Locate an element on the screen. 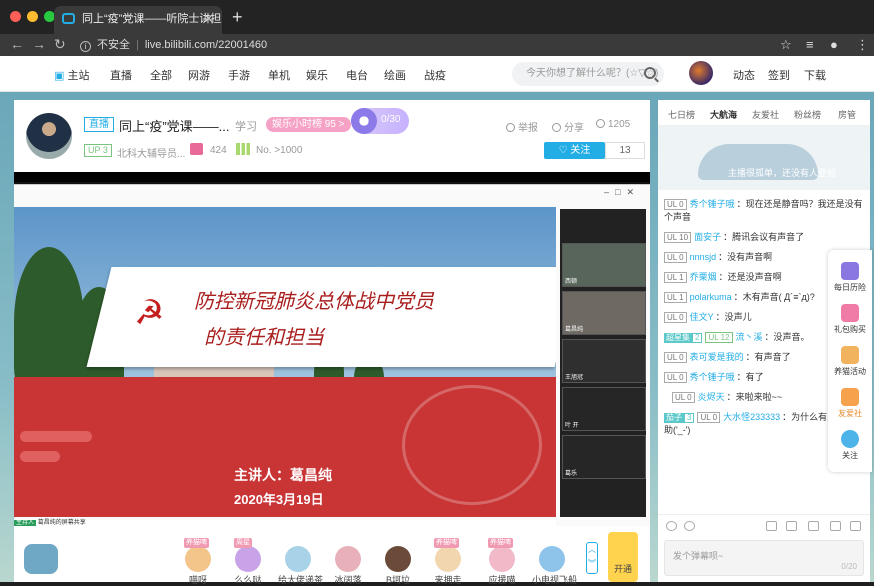 The height and width of the screenshot is (586, 874). input-placeholder: 发个弹幕呗~ is located at coordinates (698, 556).